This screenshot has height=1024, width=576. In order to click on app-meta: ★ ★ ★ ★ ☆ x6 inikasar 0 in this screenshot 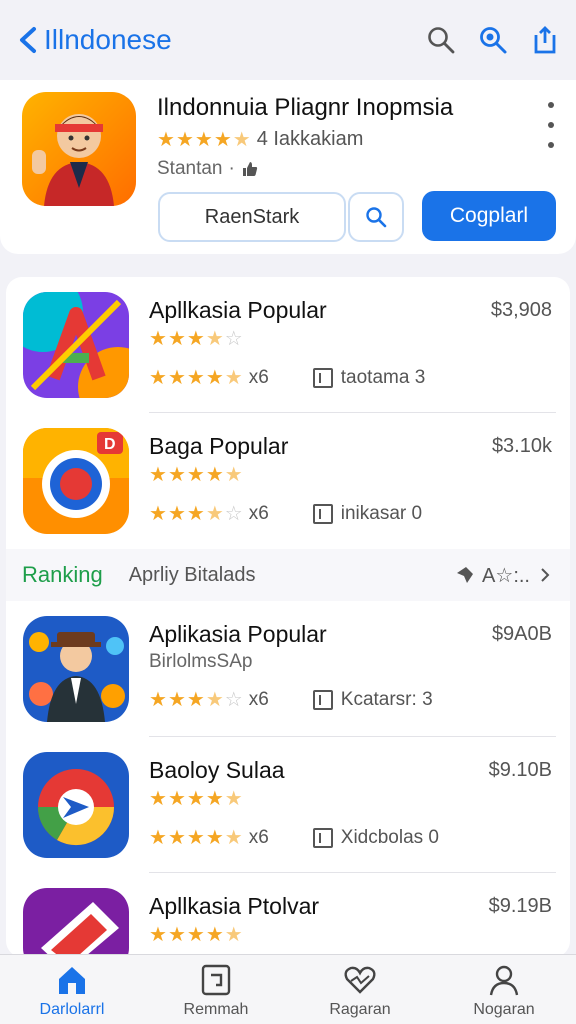, I will do `click(285, 514)`.